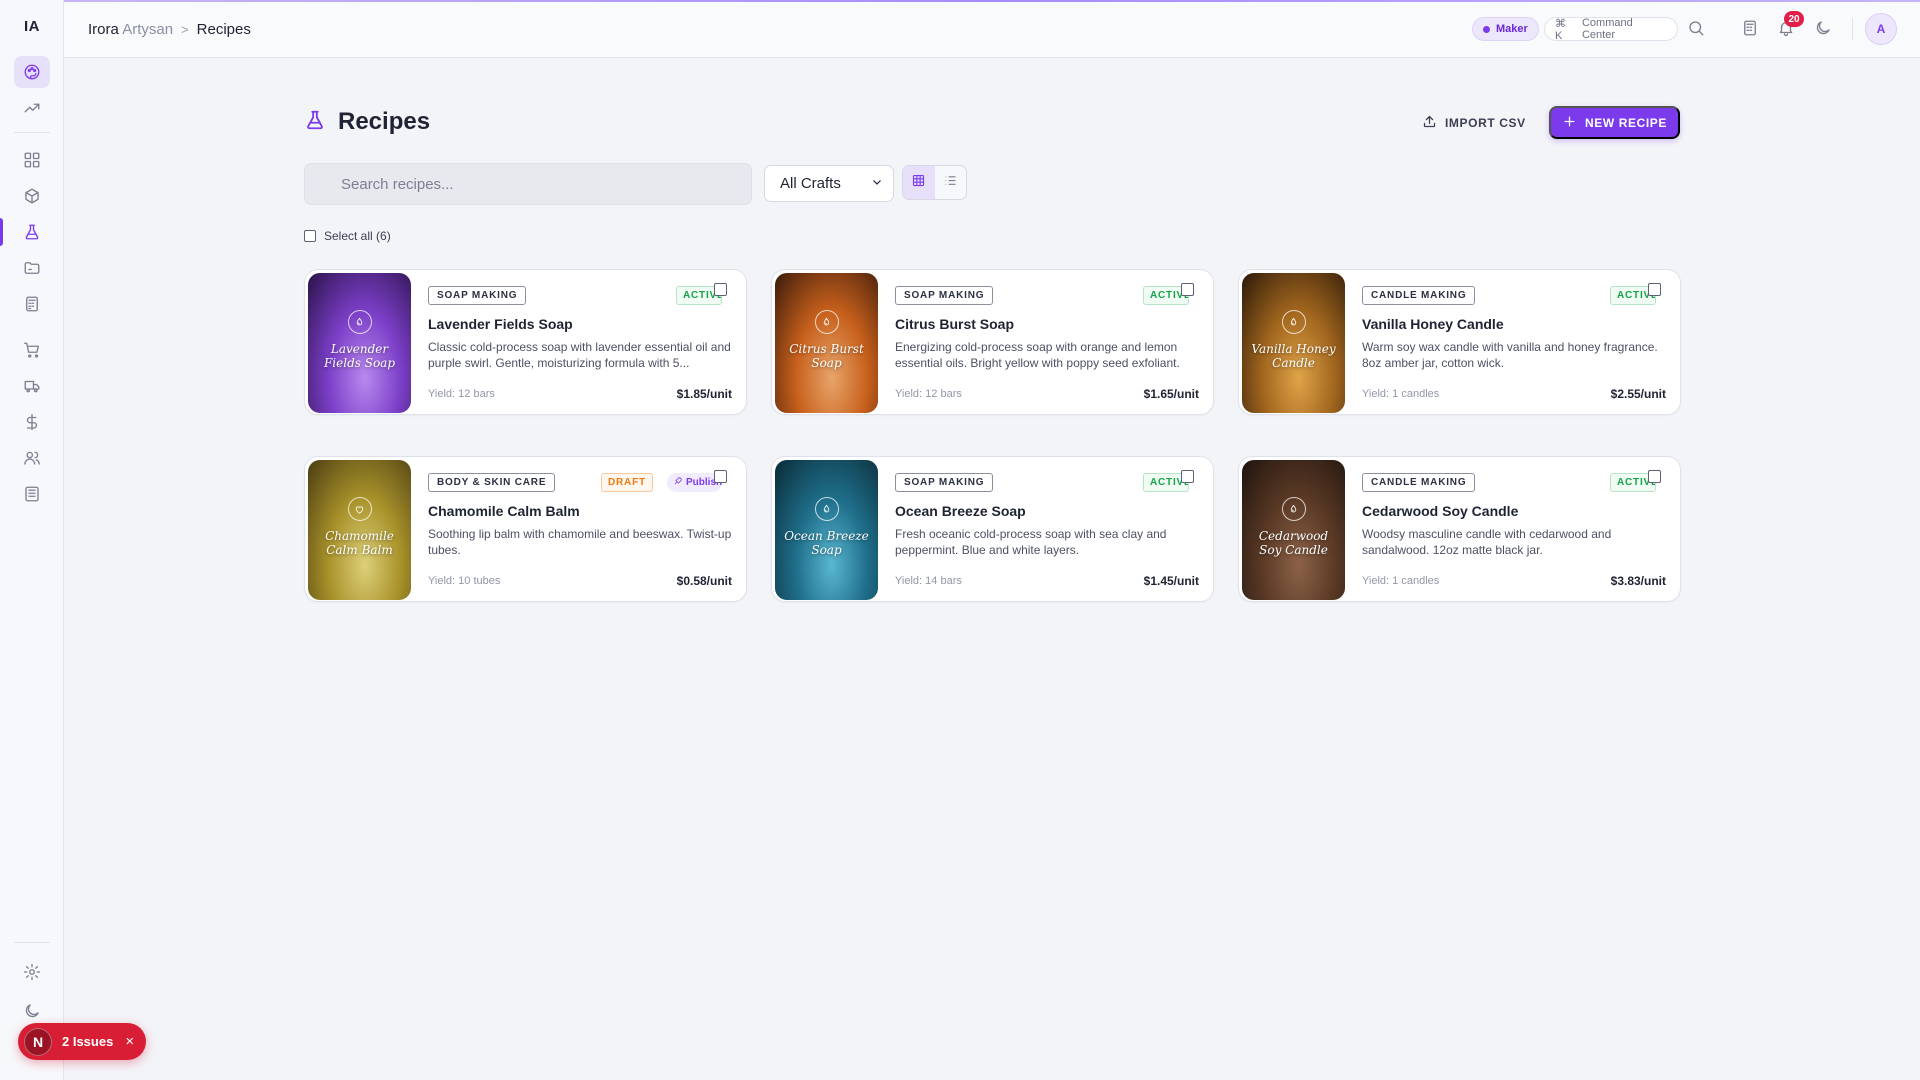 The image size is (1920, 1080). What do you see at coordinates (32, 160) in the screenshot?
I see `dashboard-icon` at bounding box center [32, 160].